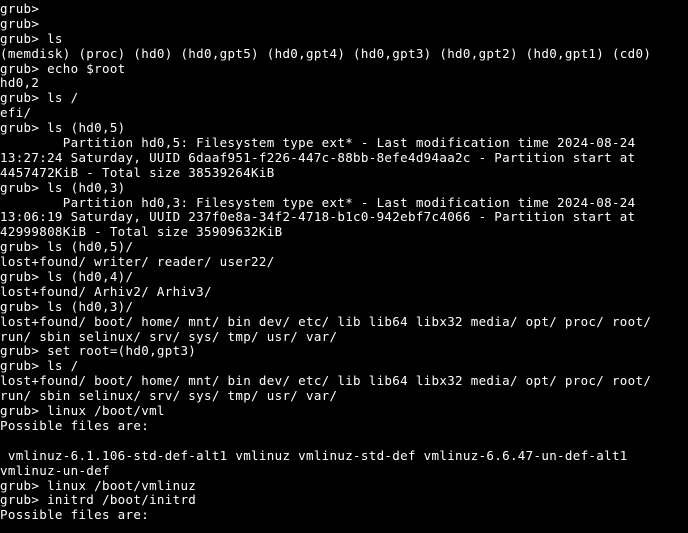 The image size is (688, 533). What do you see at coordinates (67, 277) in the screenshot?
I see `terminal-line: grub> ls (hd0,4)/` at bounding box center [67, 277].